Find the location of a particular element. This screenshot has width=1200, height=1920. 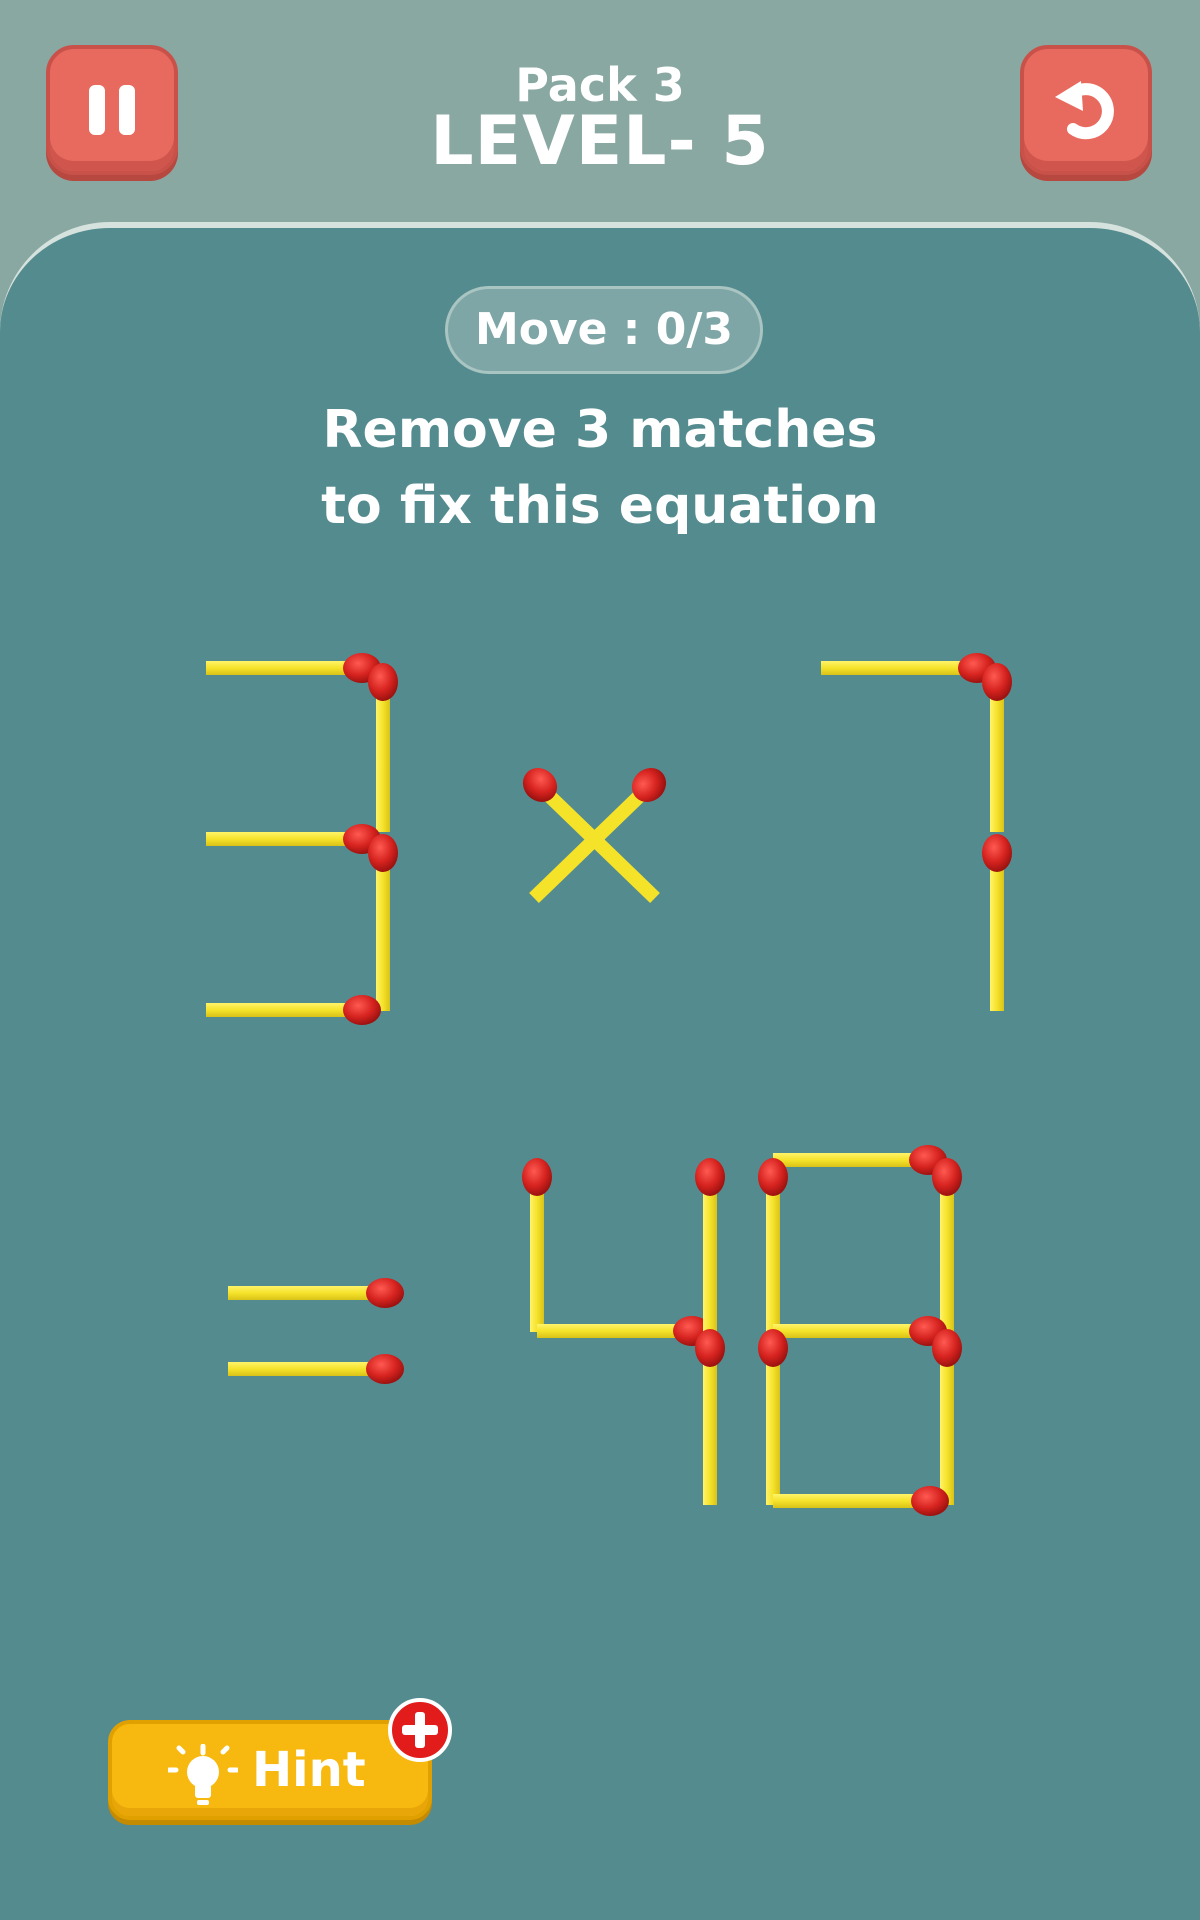

plus-icon is located at coordinates (420, 1730).